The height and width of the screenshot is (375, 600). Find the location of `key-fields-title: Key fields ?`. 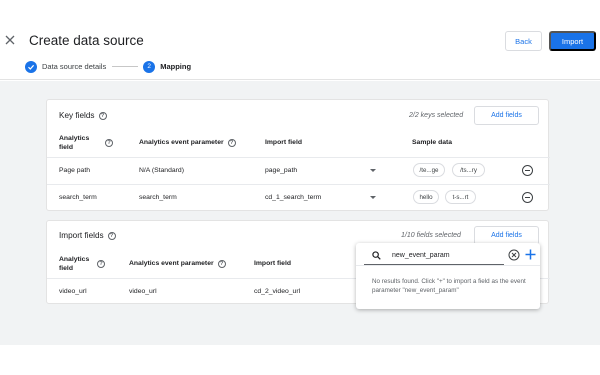

key-fields-title: Key fields ? is located at coordinates (83, 115).